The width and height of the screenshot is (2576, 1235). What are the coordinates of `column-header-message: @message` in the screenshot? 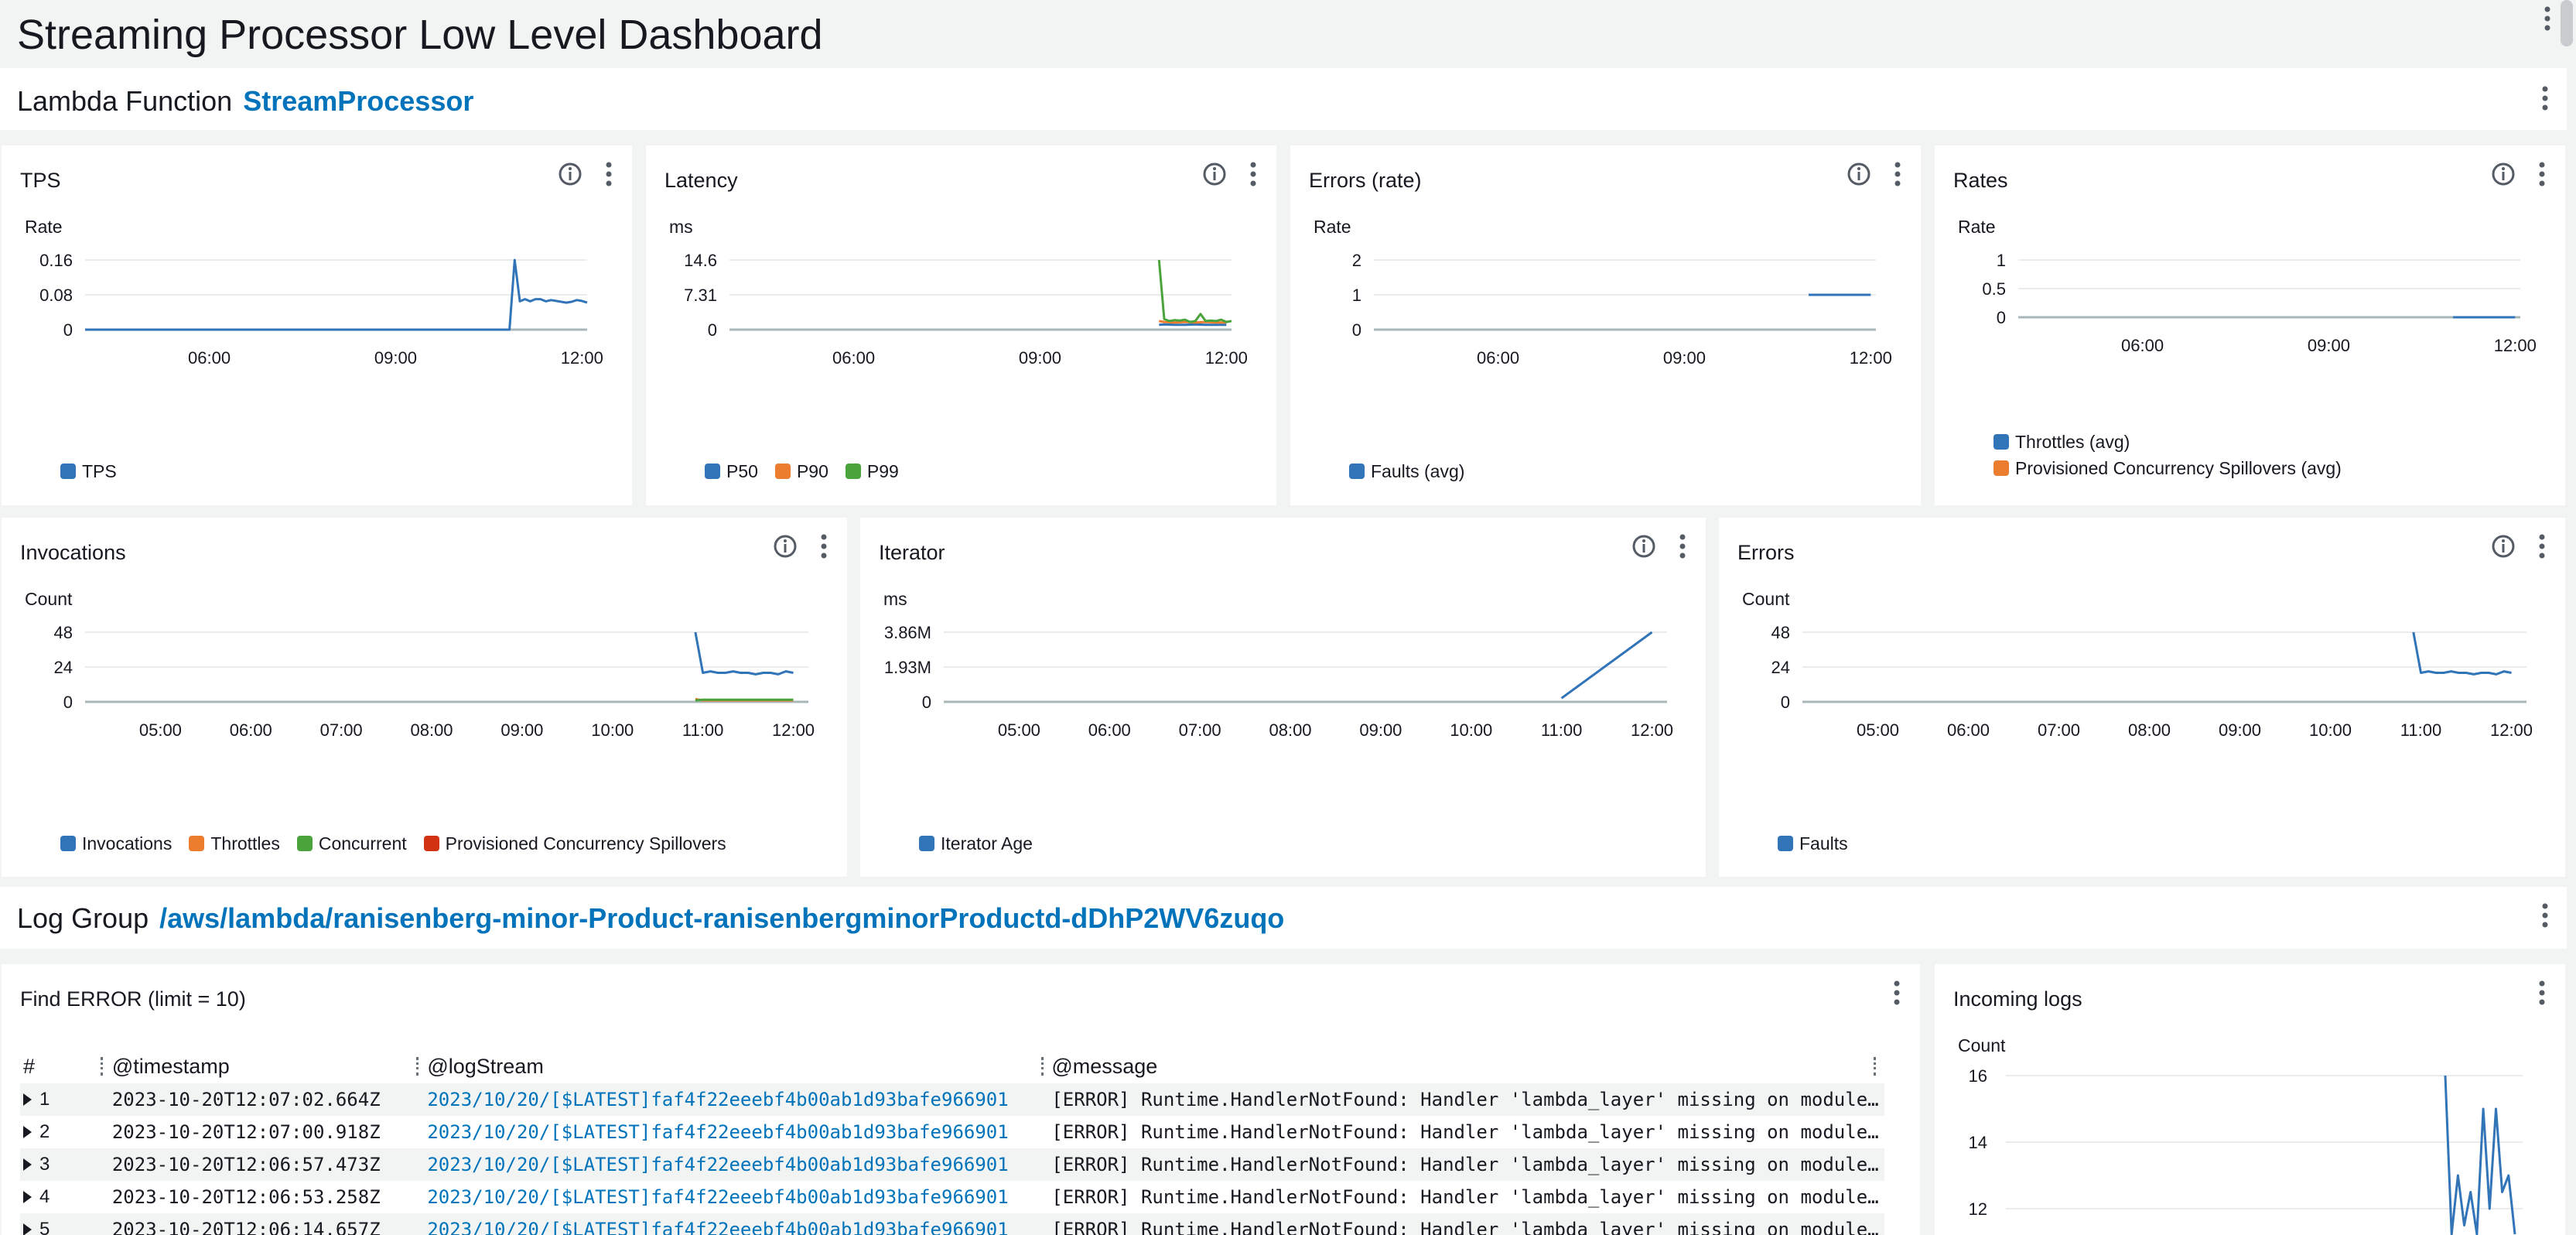 It's located at (1467, 1067).